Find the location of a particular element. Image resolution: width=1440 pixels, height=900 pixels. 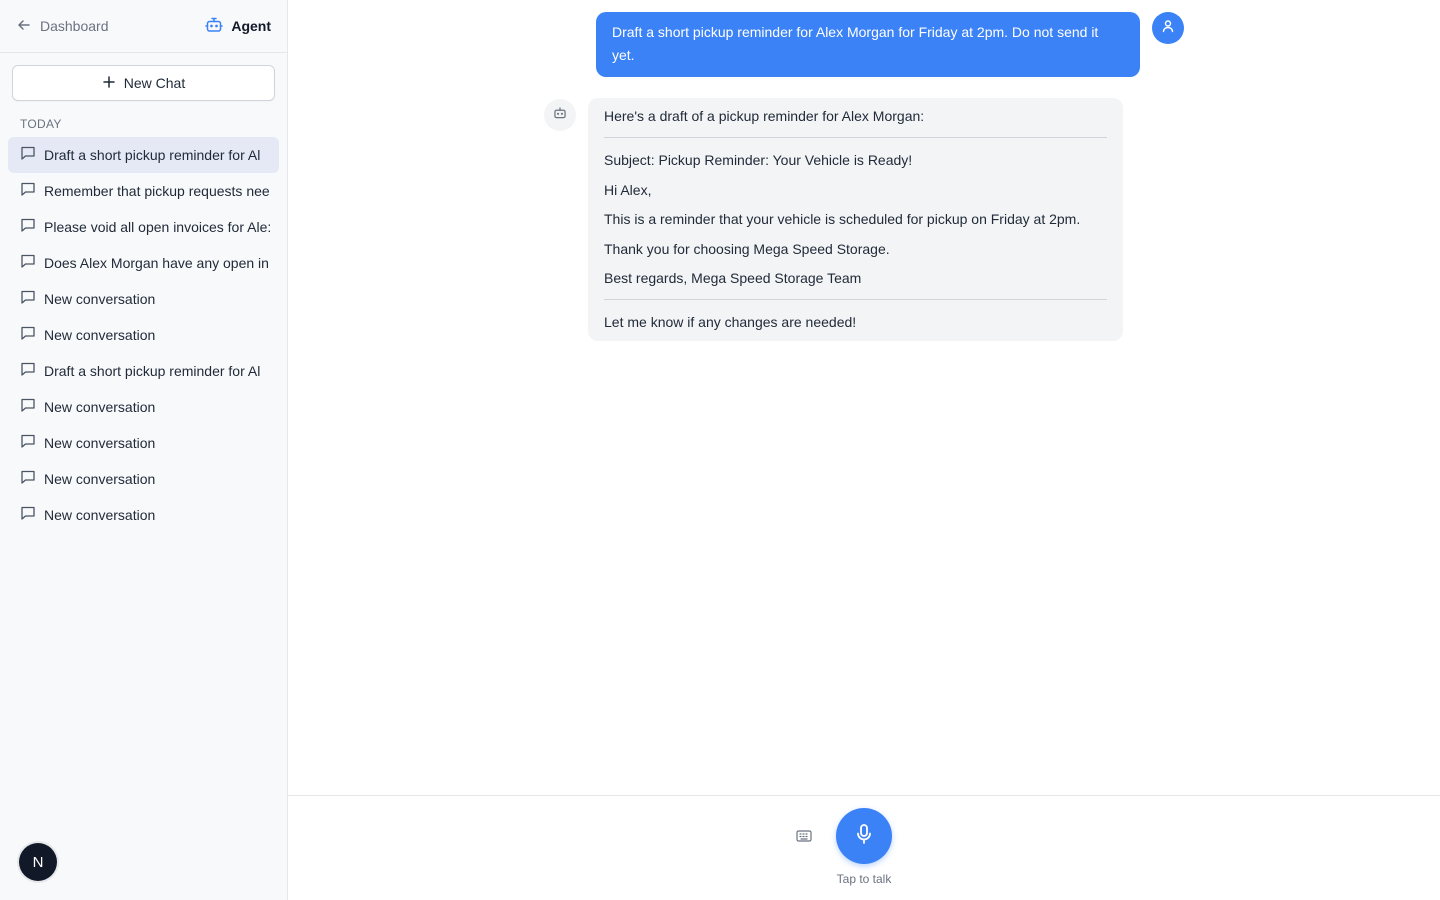

new-chat-button: New Chat is located at coordinates (143, 83).